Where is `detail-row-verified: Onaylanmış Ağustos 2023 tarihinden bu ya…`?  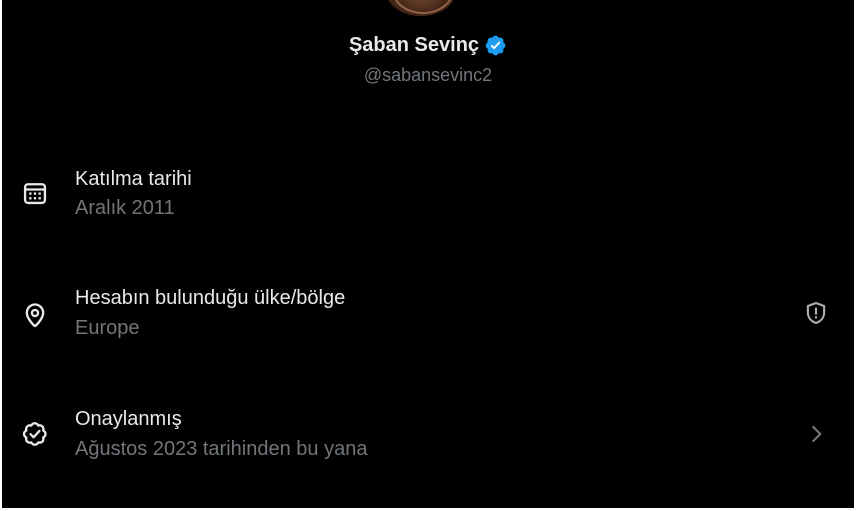
detail-row-verified: Onaylanmış Ağustos 2023 tarihinden bu ya… is located at coordinates (428, 438).